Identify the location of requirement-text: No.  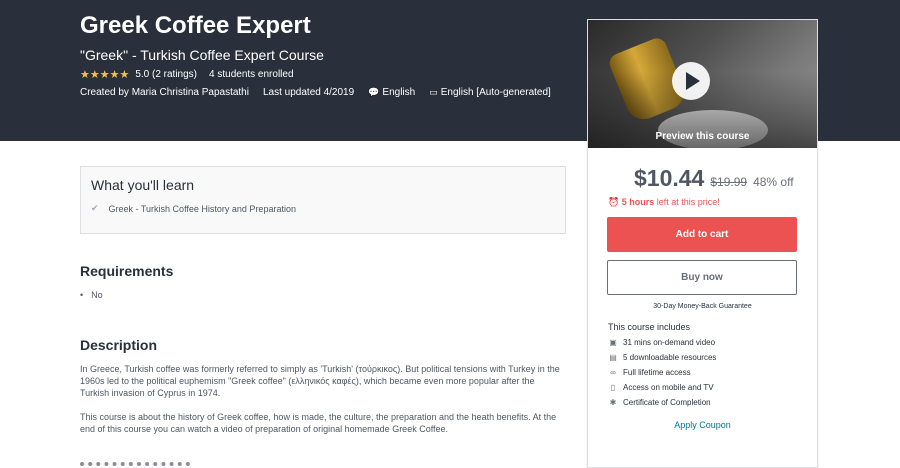
(97, 295).